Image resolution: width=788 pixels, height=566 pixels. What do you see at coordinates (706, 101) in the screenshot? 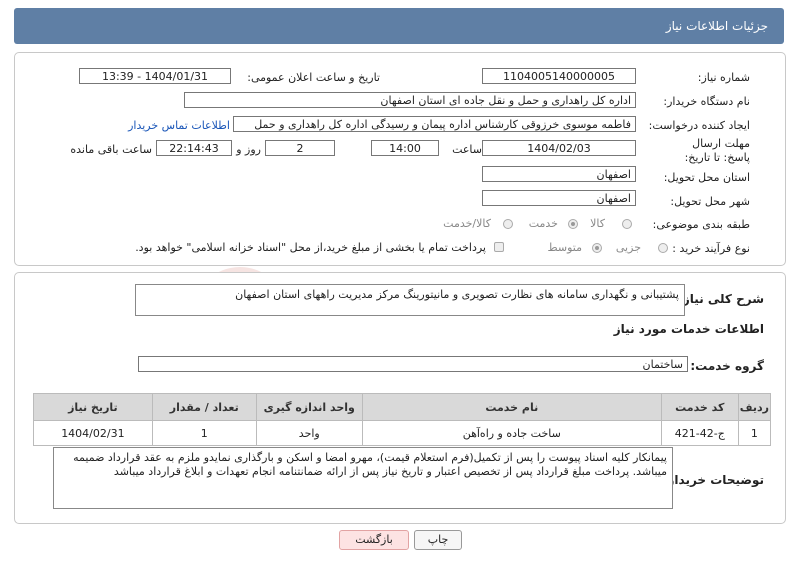
I see `buyer-org-label: نام دستگاه خریدار:` at bounding box center [706, 101].